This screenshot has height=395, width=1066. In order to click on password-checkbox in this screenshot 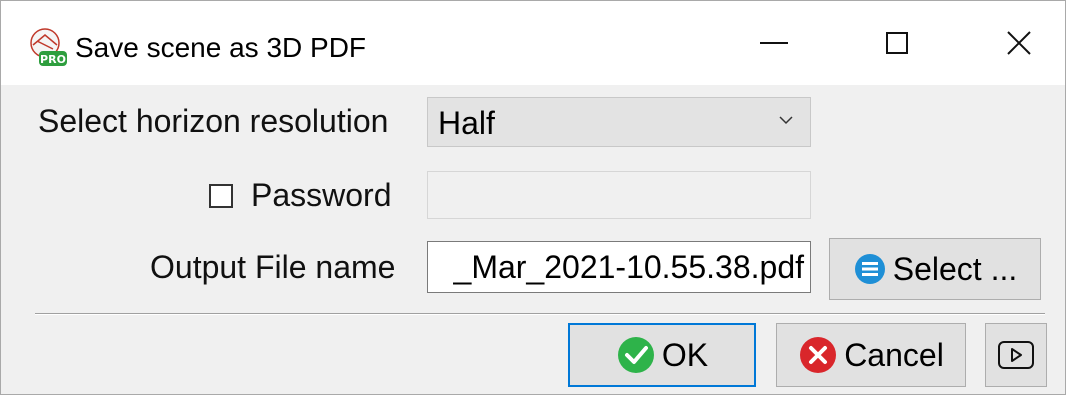, I will do `click(221, 196)`.